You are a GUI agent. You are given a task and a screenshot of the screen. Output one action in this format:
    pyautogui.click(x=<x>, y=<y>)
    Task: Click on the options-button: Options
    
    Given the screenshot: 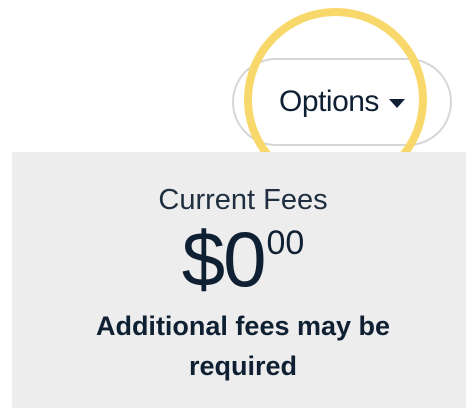 What is the action you would take?
    pyautogui.click(x=342, y=102)
    